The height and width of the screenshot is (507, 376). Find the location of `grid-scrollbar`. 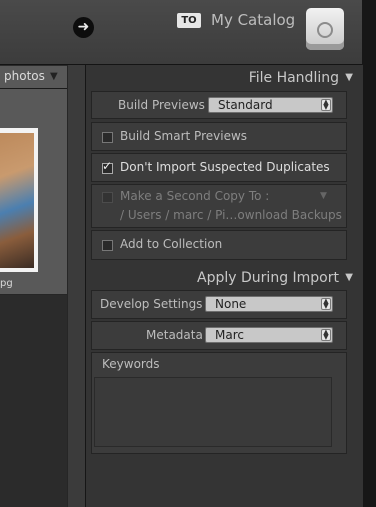

grid-scrollbar is located at coordinates (76, 286).